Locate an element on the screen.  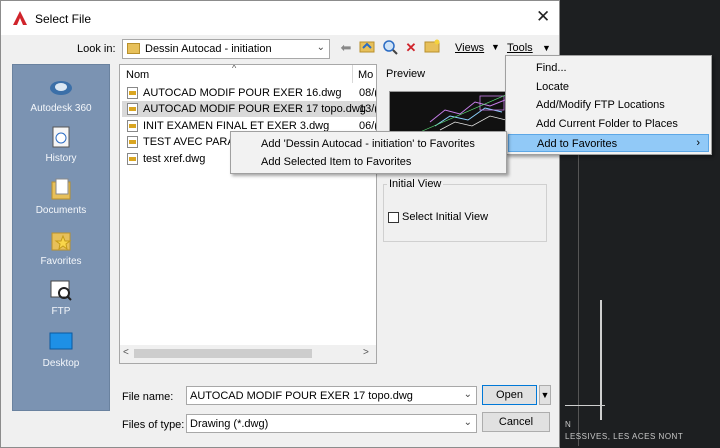
preview-label: Preview is located at coordinates (406, 74).